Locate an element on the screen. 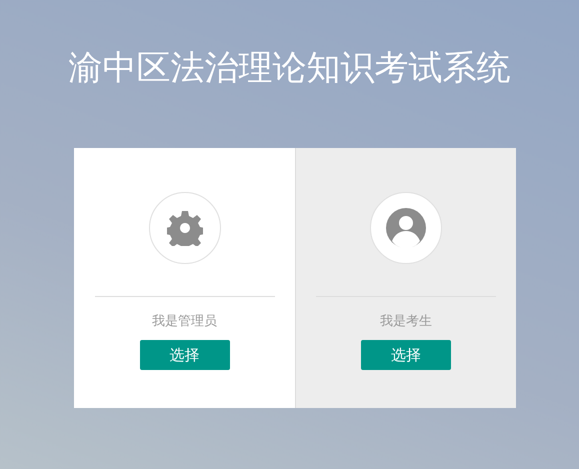  role-label: 我是管理员 is located at coordinates (184, 322).